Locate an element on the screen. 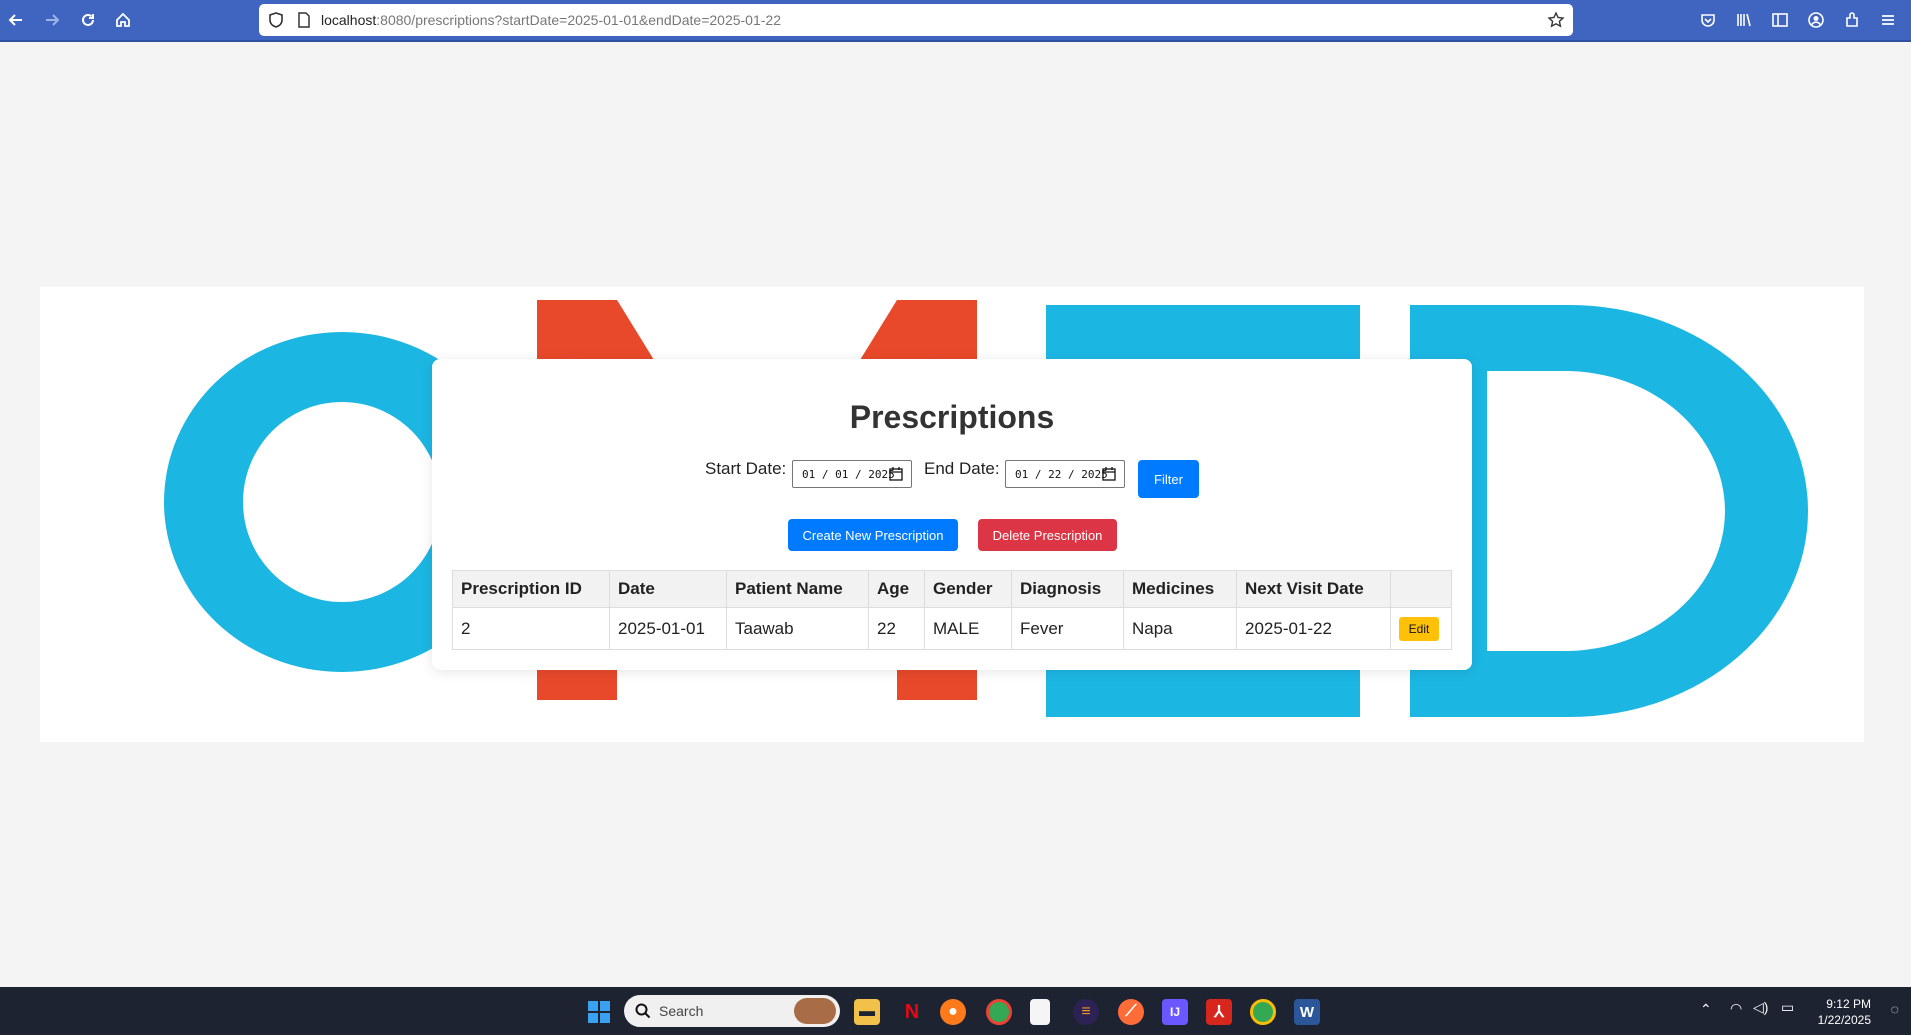 The width and height of the screenshot is (1911, 1035). cell-date: 2025-01-01 is located at coordinates (668, 628).